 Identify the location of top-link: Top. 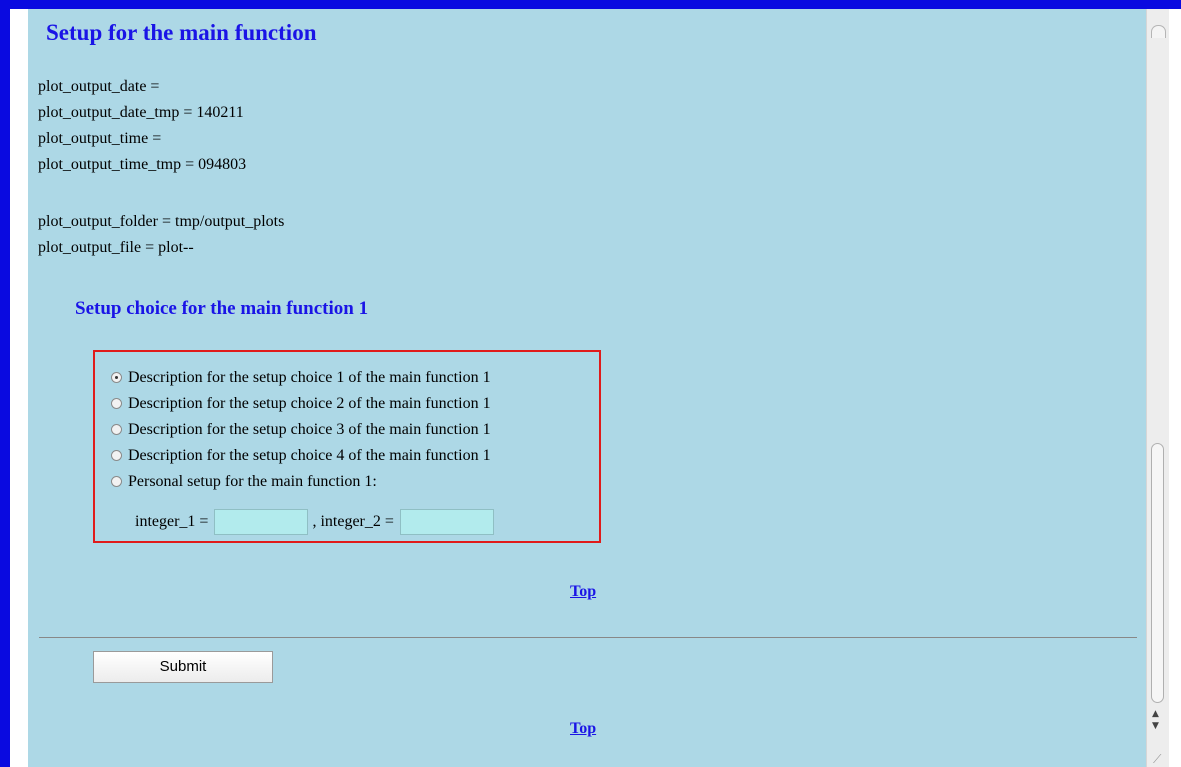
(583, 592).